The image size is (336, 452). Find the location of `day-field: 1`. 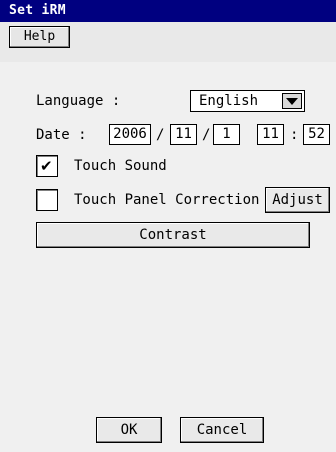

day-field: 1 is located at coordinates (226, 134).